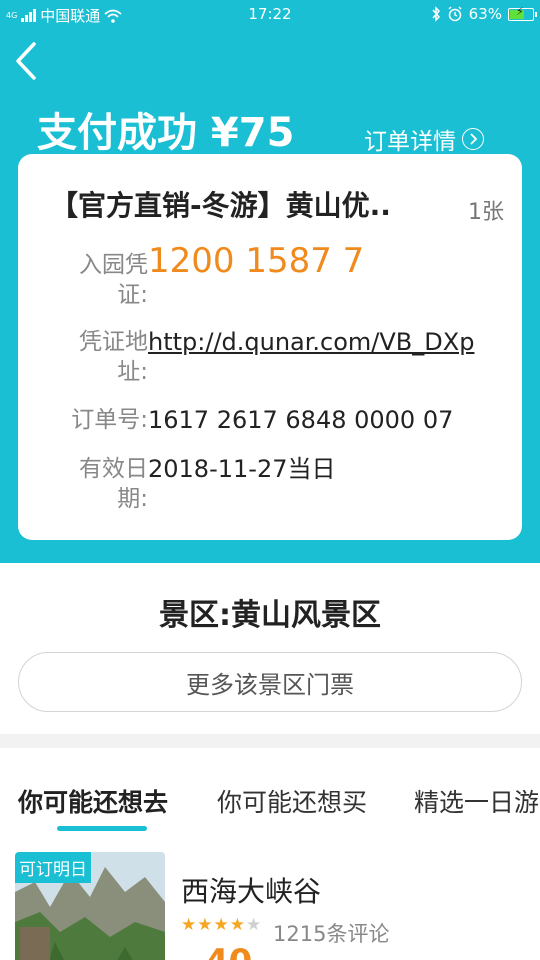 The width and height of the screenshot is (540, 960). I want to click on entry-voucher-code: 1200 1587 7, so click(256, 261).